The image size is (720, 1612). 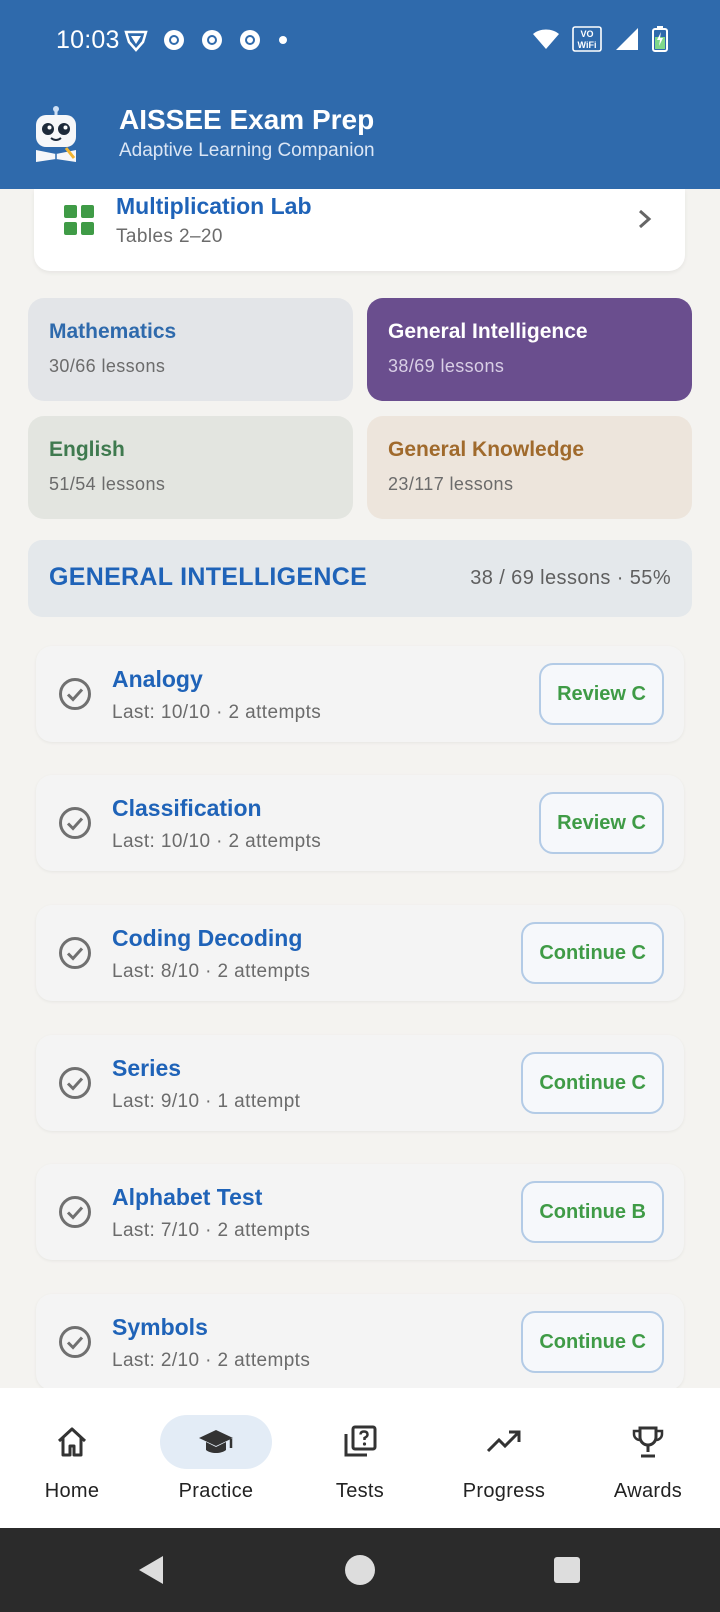 I want to click on lesson-title: Classification, so click(x=187, y=808).